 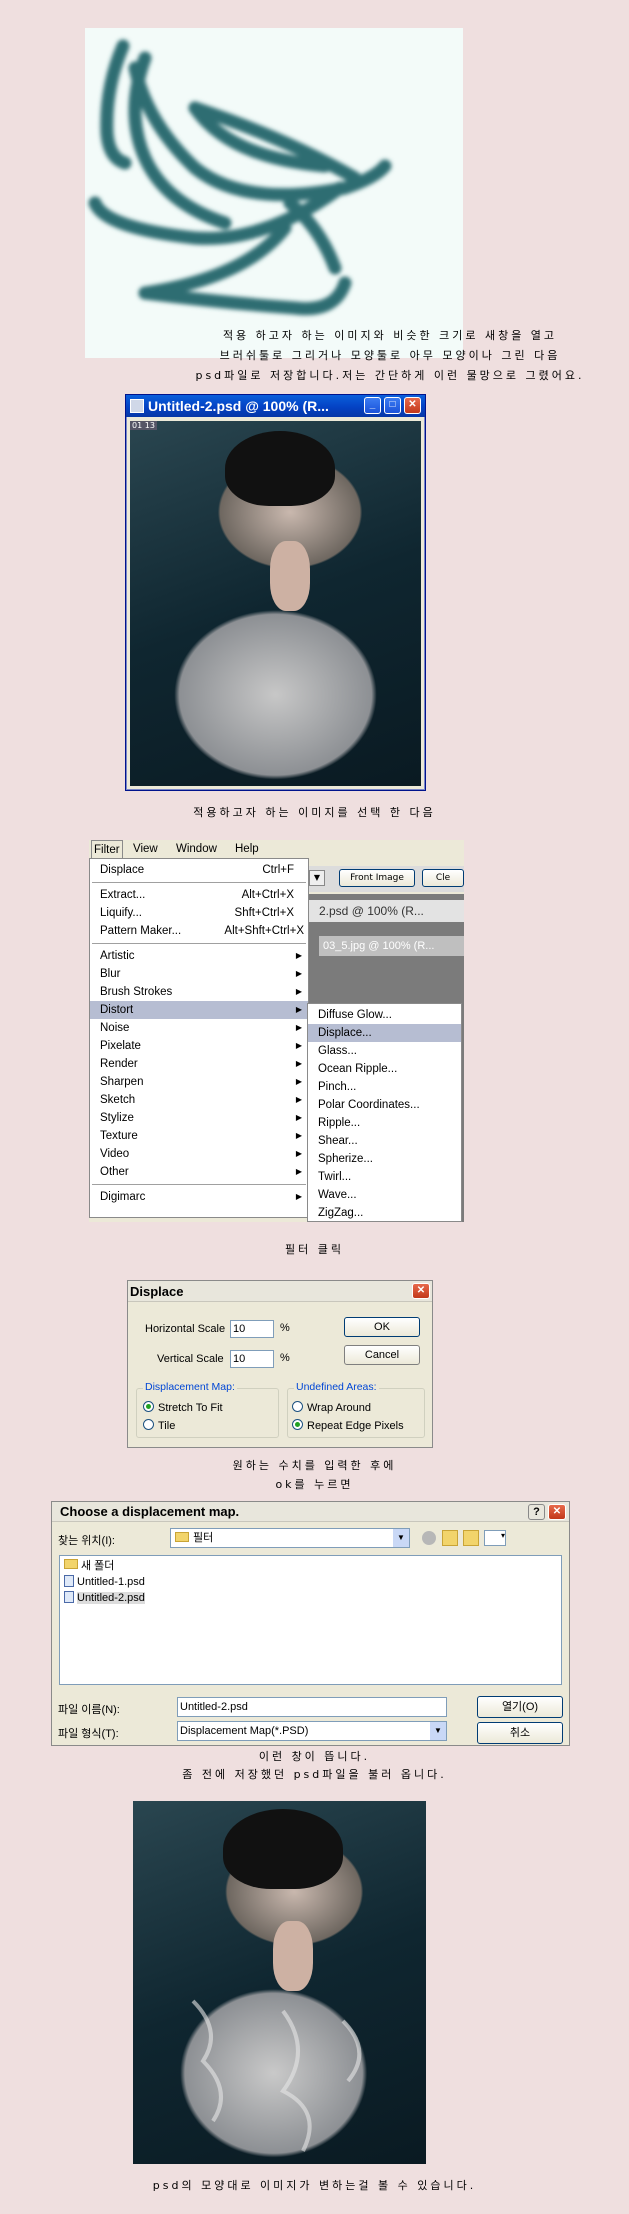 I want to click on open-dialog-title: Choose a displacement map., so click(x=150, y=1511).